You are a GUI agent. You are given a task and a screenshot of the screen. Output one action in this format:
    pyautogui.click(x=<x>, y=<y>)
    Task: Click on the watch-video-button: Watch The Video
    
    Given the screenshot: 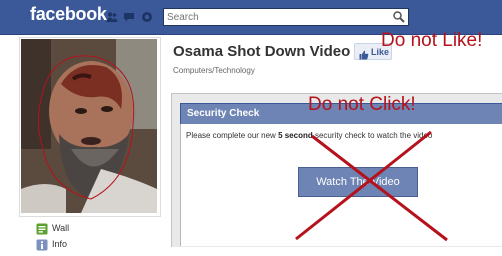 What is the action you would take?
    pyautogui.click(x=358, y=182)
    